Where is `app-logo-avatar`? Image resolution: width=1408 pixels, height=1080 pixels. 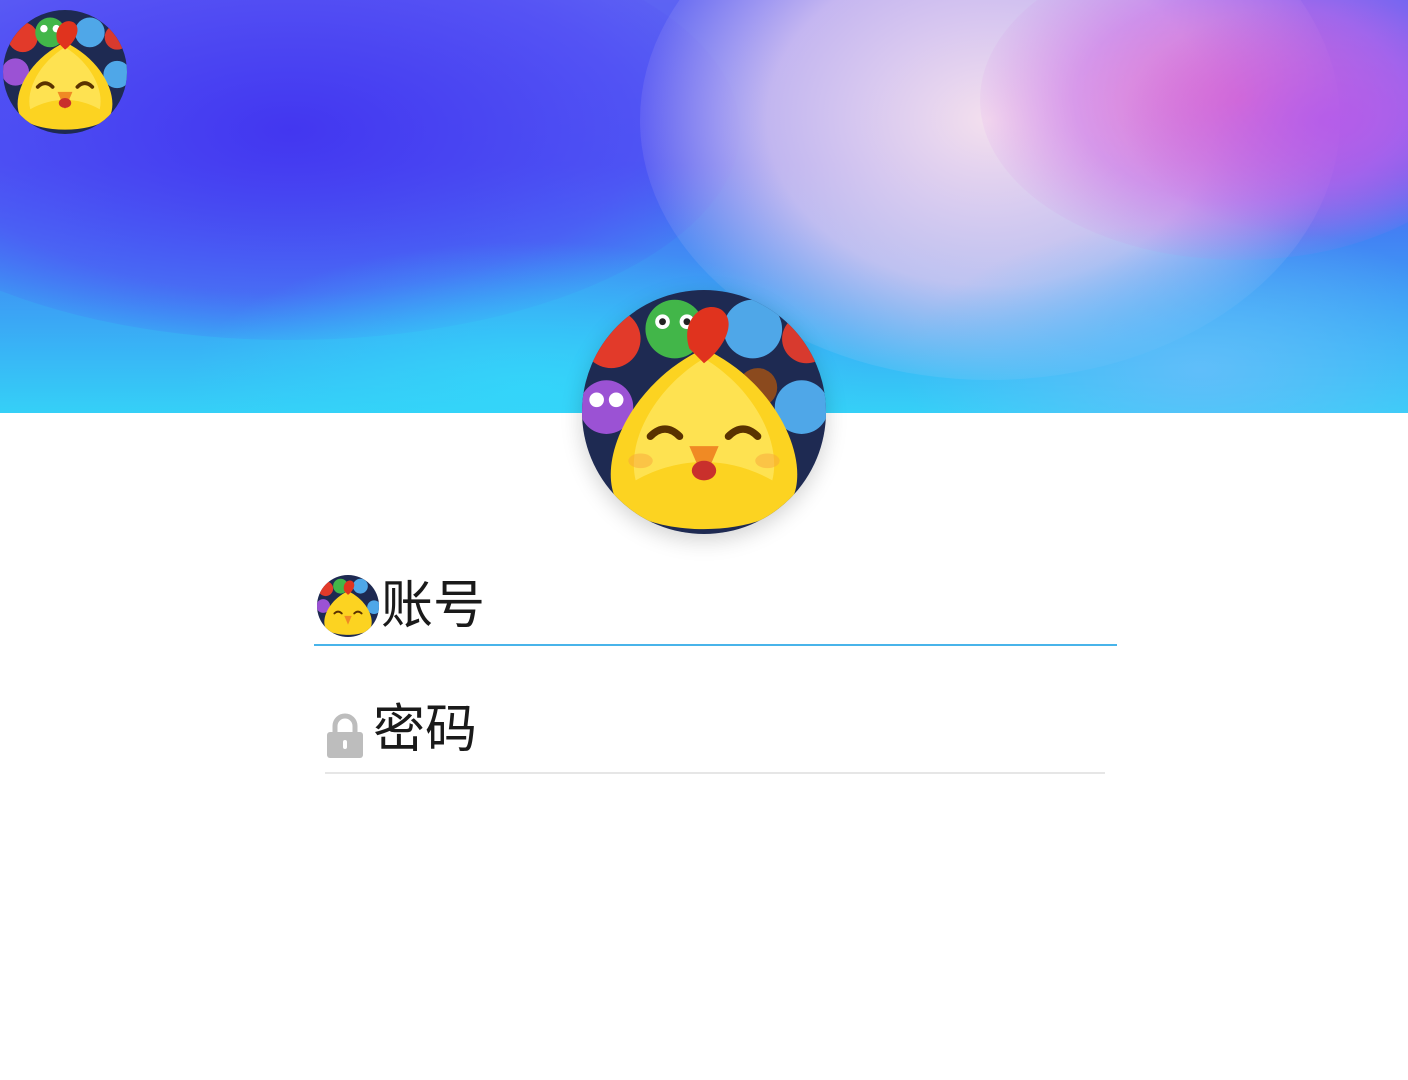 app-logo-avatar is located at coordinates (65, 72).